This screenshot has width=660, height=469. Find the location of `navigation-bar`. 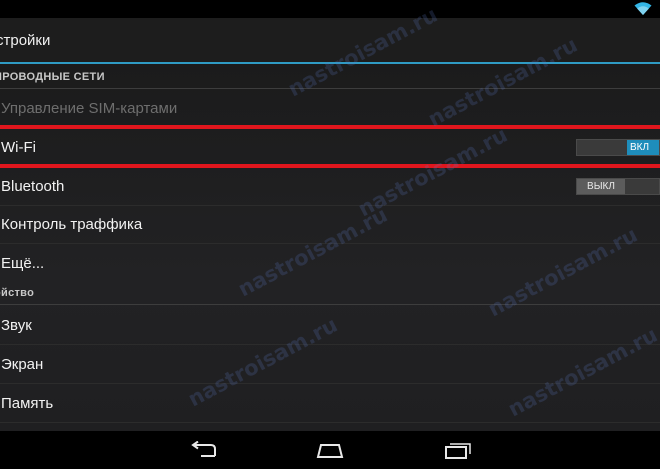

navigation-bar is located at coordinates (330, 450).